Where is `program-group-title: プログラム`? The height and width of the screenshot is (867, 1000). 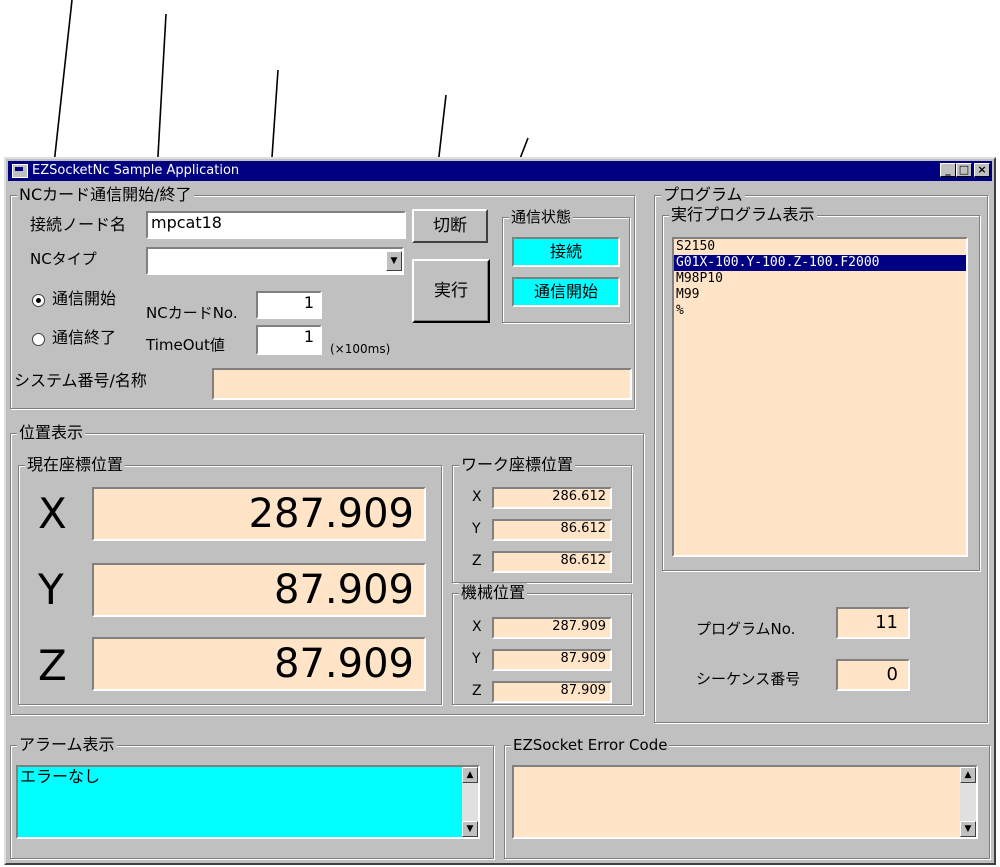 program-group-title: プログラム is located at coordinates (703, 195).